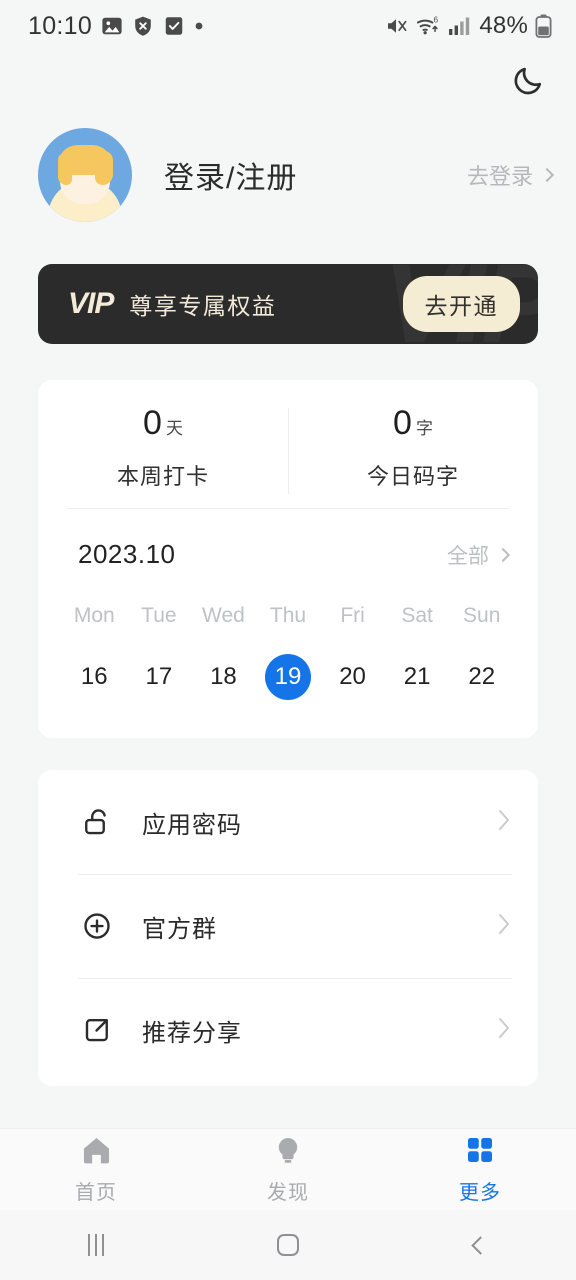 This screenshot has height=1280, width=576. What do you see at coordinates (397, 26) in the screenshot?
I see `mute-icon` at bounding box center [397, 26].